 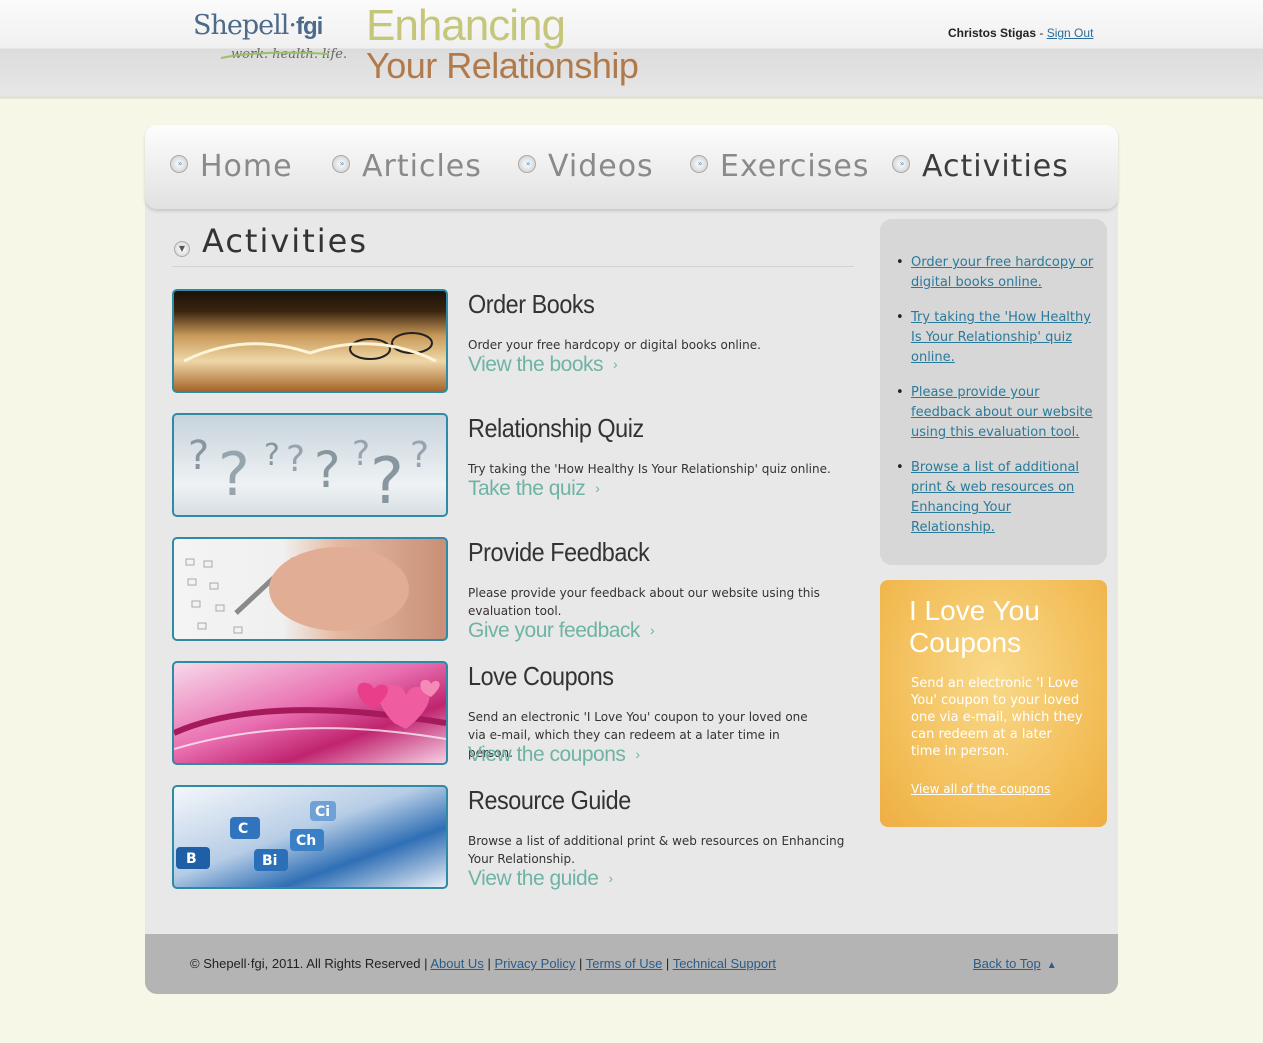 What do you see at coordinates (980, 789) in the screenshot?
I see `view-all-coupons-link: View all of the coupons` at bounding box center [980, 789].